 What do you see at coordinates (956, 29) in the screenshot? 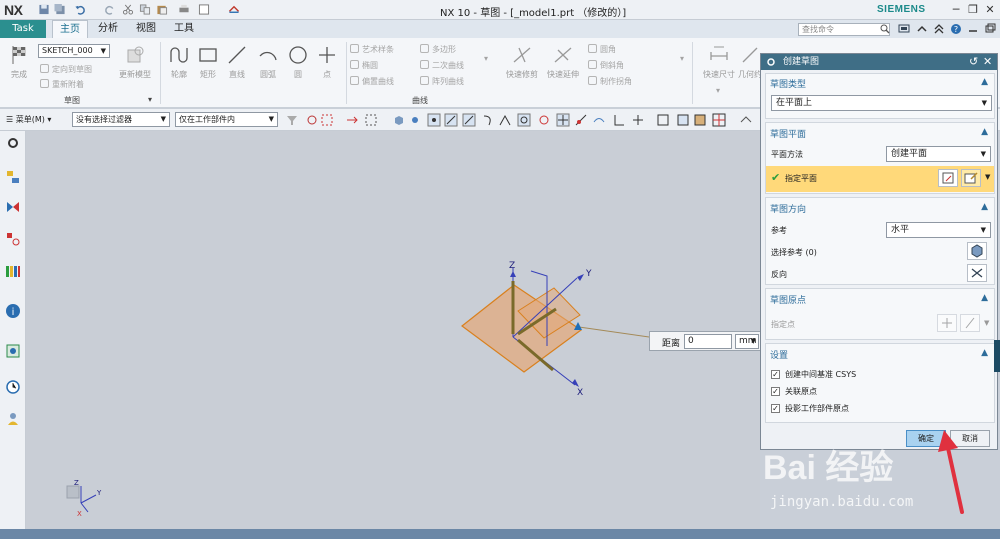
I see `help-icon: ?` at bounding box center [956, 29].